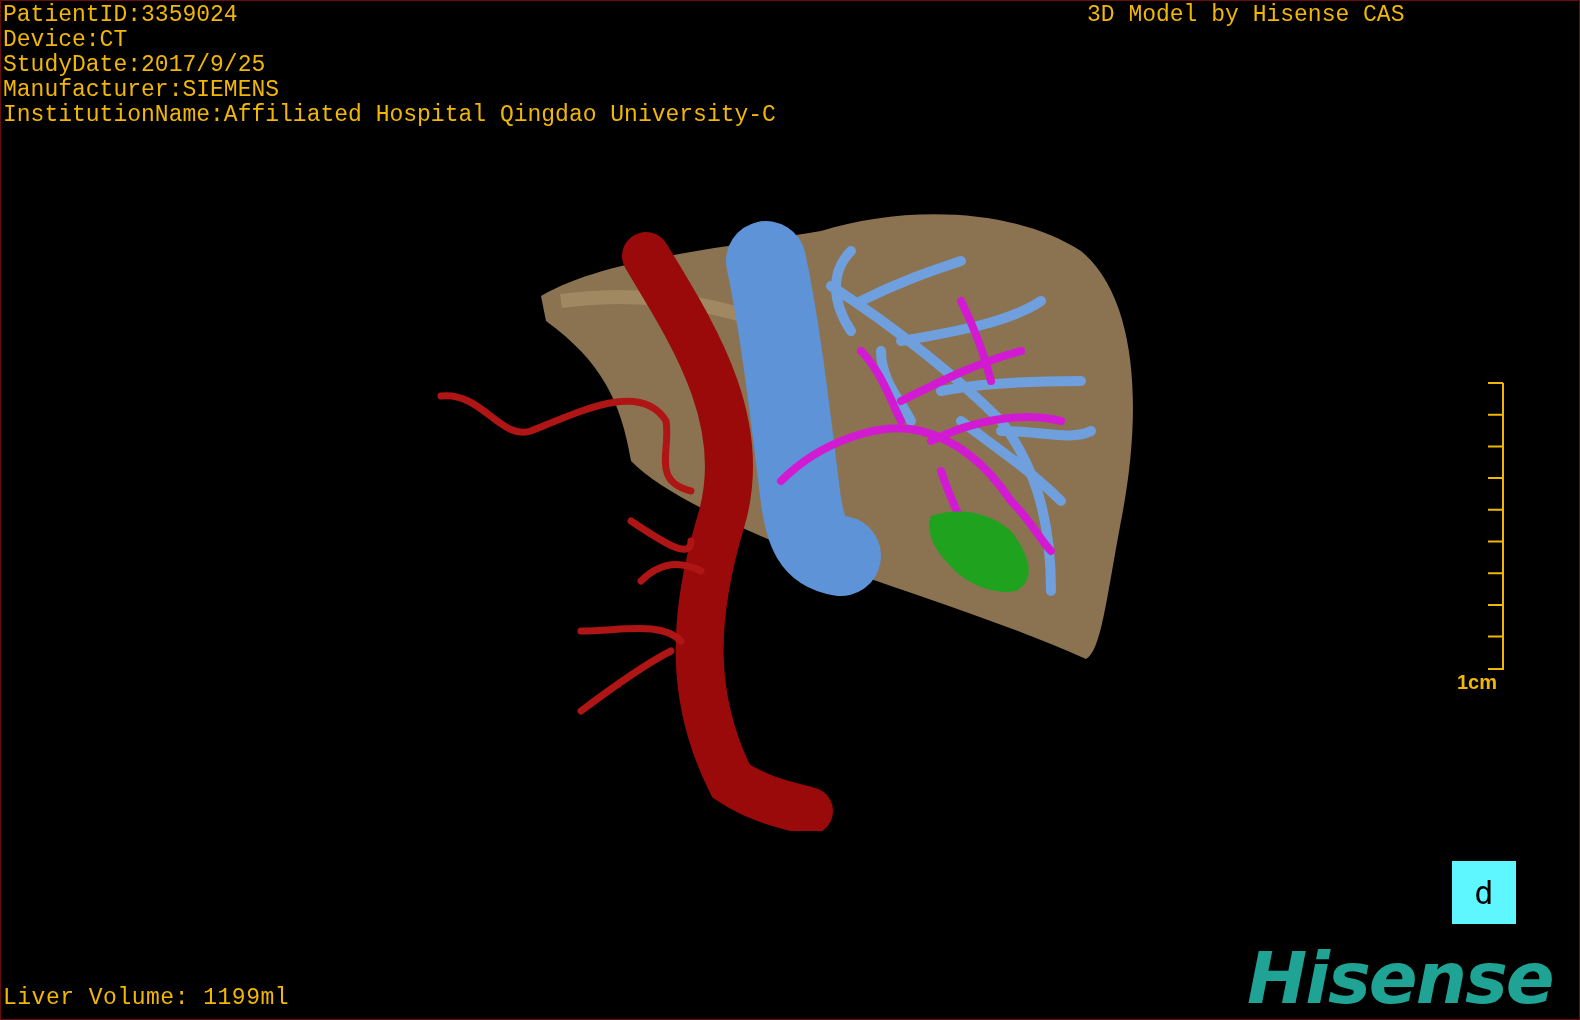 The height and width of the screenshot is (1020, 1580). What do you see at coordinates (135, 65) in the screenshot?
I see `patient-info-text: StudyDate:2017/9/25` at bounding box center [135, 65].